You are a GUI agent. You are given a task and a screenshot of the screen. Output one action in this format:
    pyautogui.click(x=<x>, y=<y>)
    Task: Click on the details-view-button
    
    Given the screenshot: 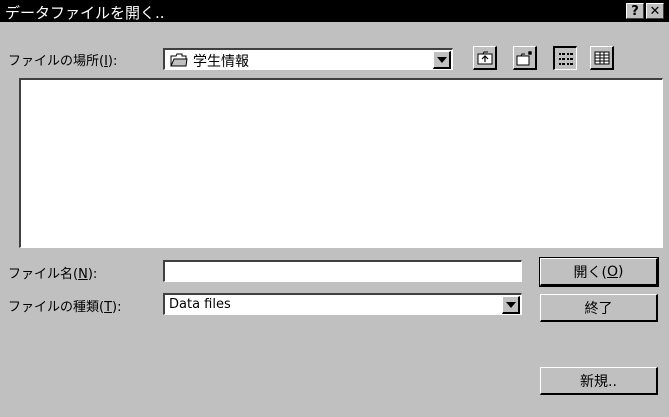 What is the action you would take?
    pyautogui.click(x=602, y=58)
    